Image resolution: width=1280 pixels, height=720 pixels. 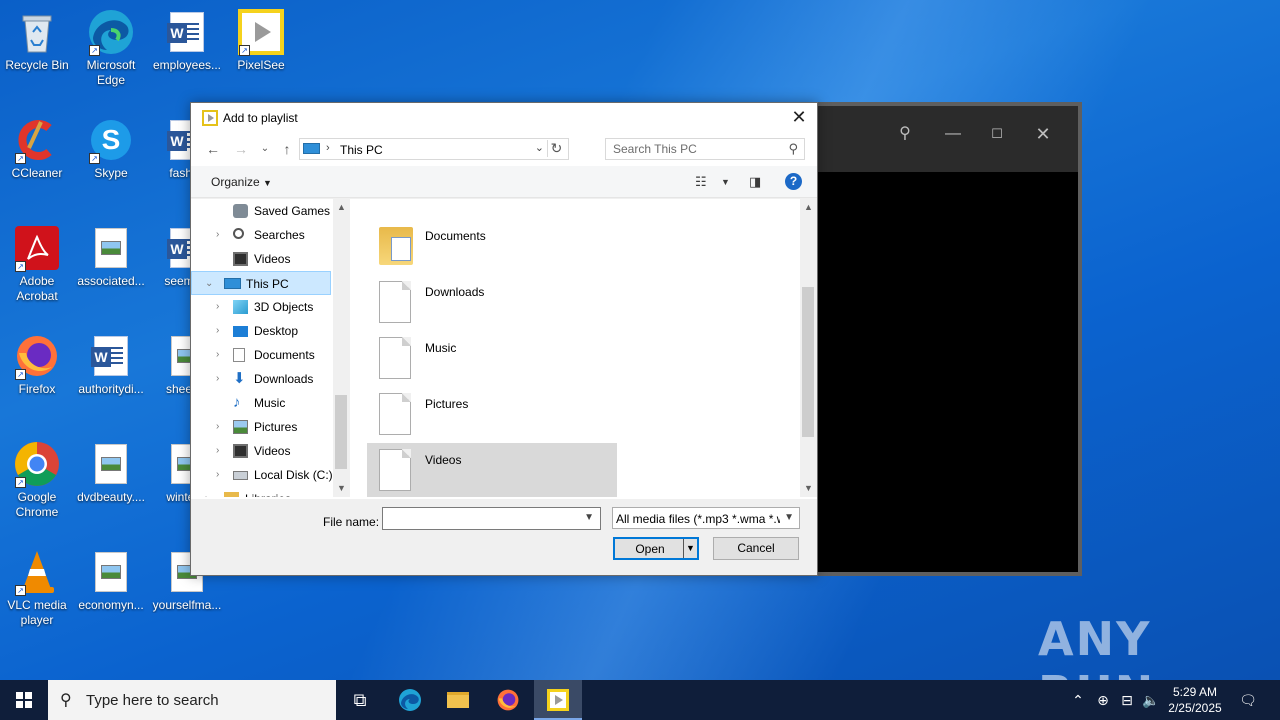 I want to click on tree-item-saved-games: Saved Games, so click(x=261, y=211).